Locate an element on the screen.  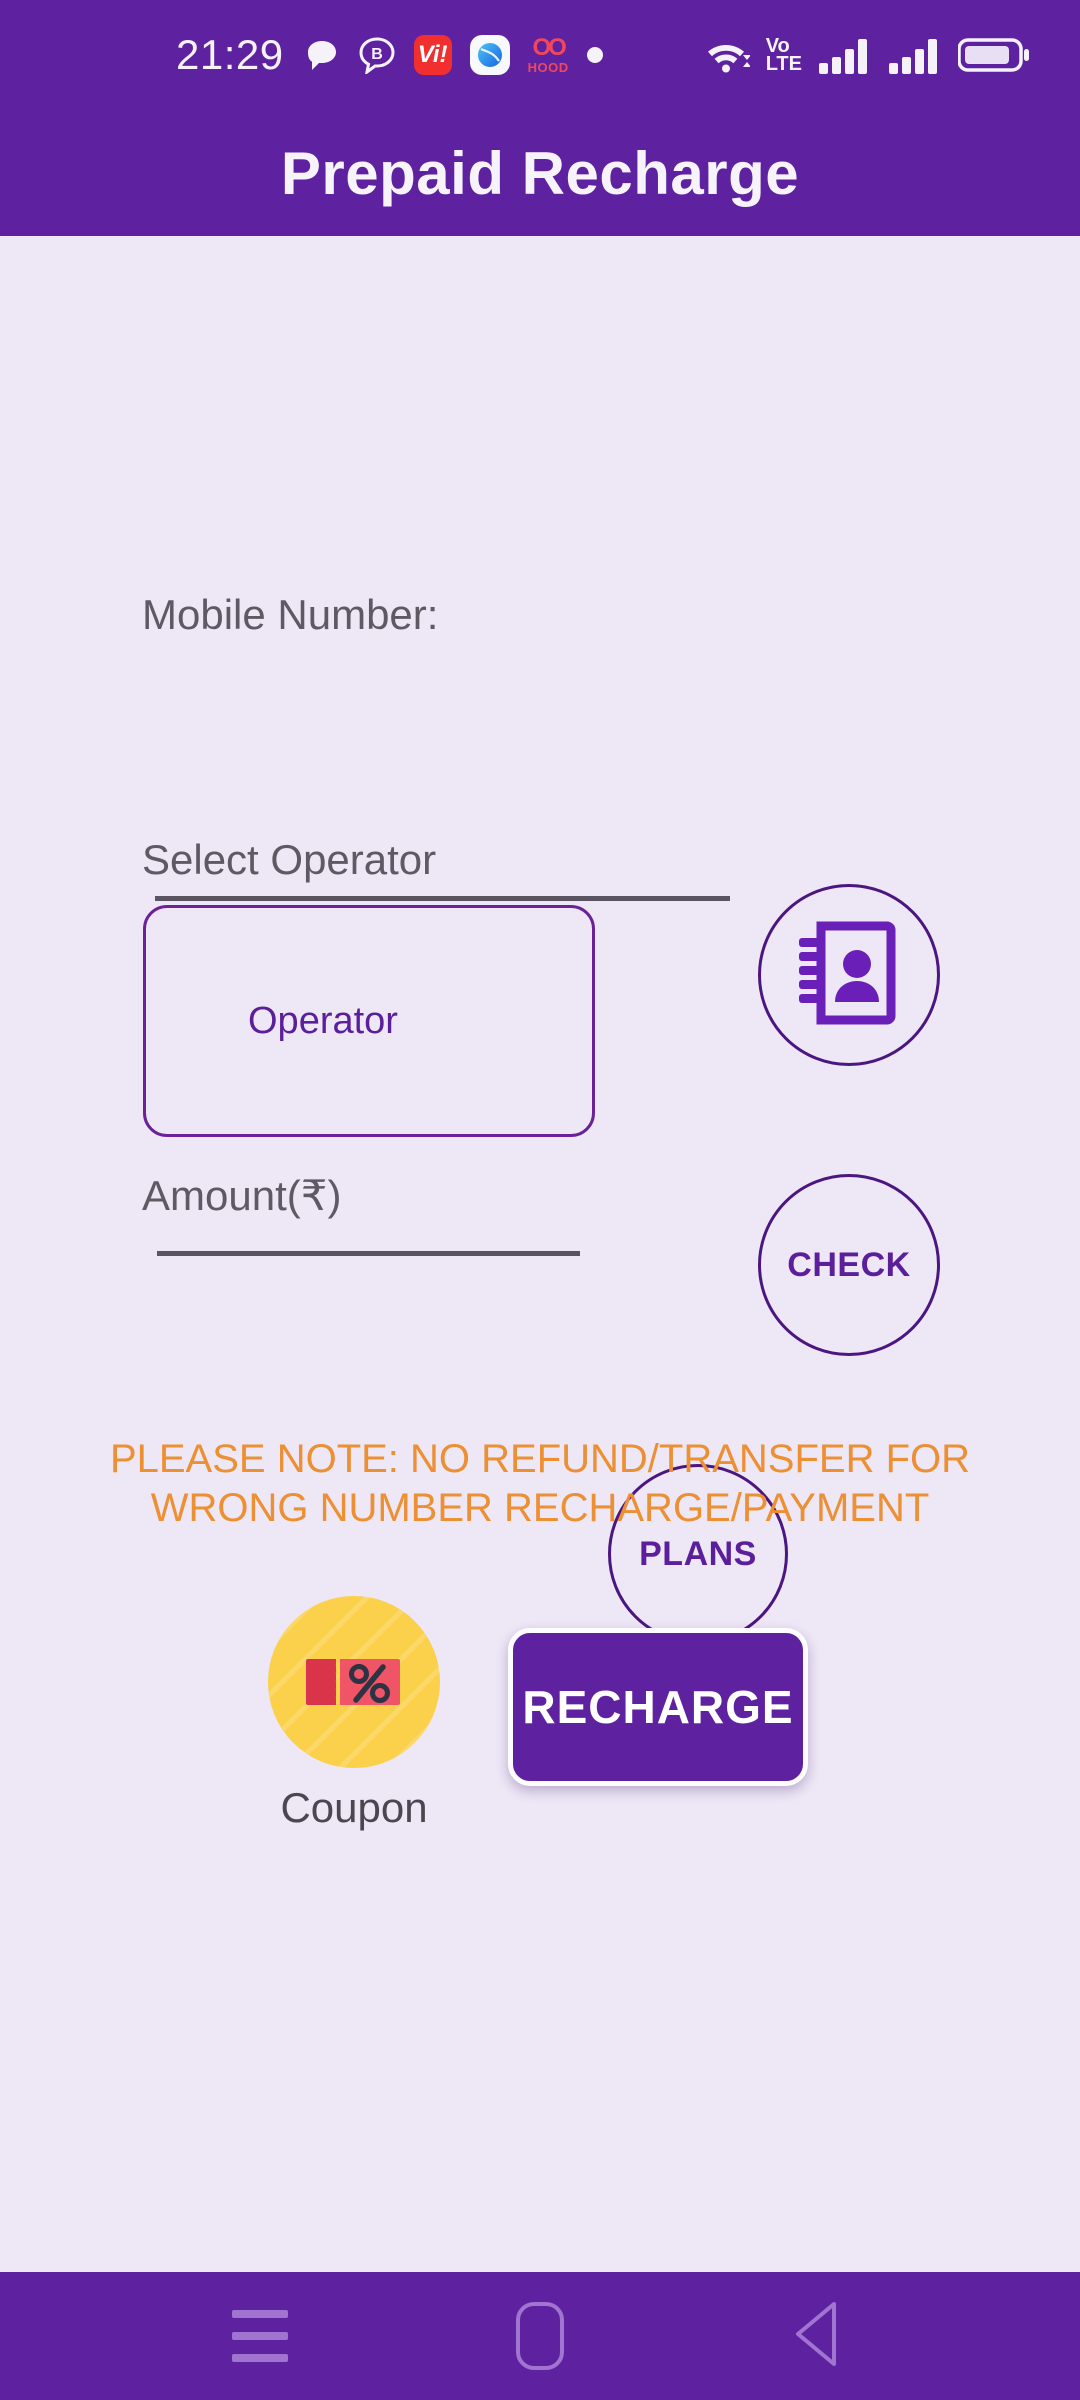
page-title: Prepaid Recharge is located at coordinates (540, 173).